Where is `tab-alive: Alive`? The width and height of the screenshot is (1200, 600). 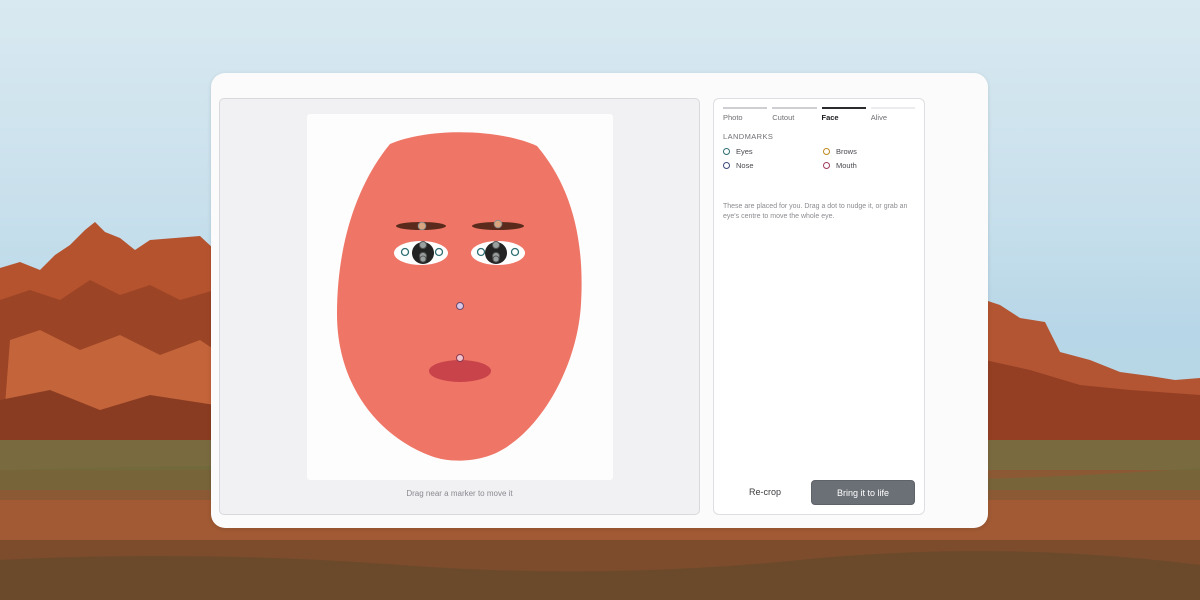
tab-alive: Alive is located at coordinates (892, 116).